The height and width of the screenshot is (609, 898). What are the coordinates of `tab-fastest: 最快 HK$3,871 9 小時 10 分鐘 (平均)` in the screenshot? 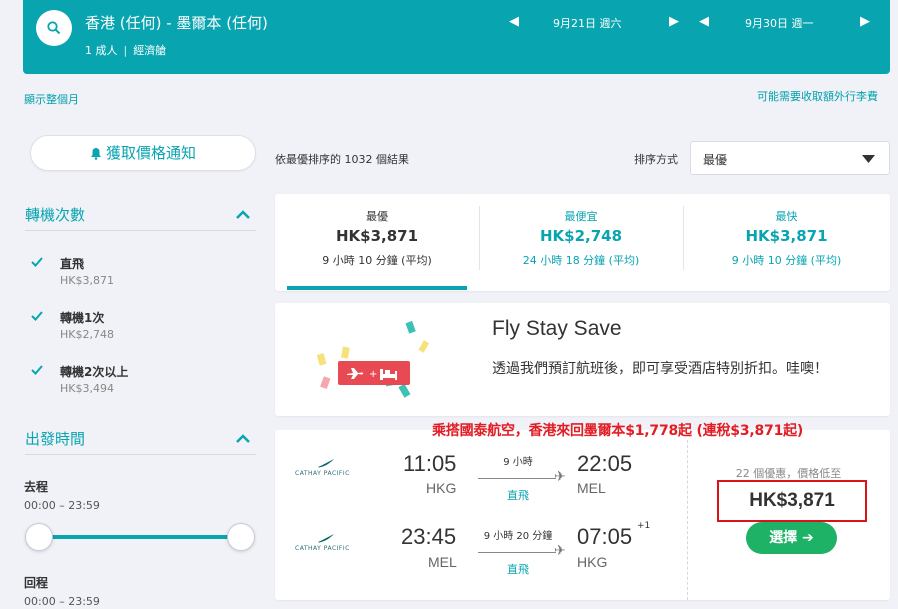 It's located at (786, 242).